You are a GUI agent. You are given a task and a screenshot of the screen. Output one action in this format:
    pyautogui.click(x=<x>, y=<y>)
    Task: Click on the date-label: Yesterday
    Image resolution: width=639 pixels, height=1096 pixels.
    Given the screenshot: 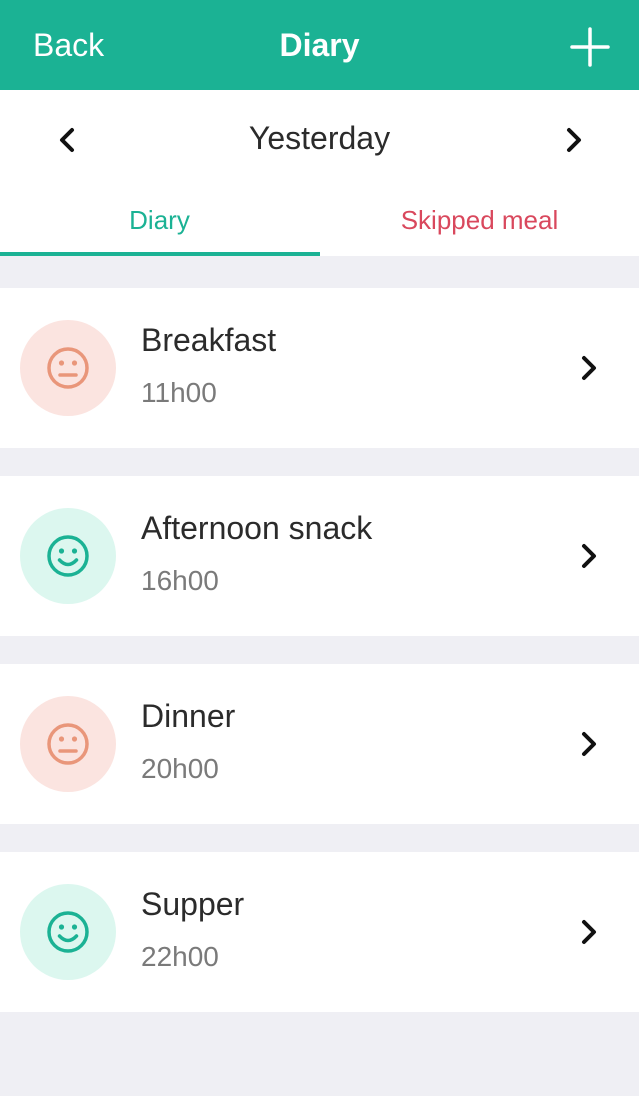 What is the action you would take?
    pyautogui.click(x=319, y=138)
    